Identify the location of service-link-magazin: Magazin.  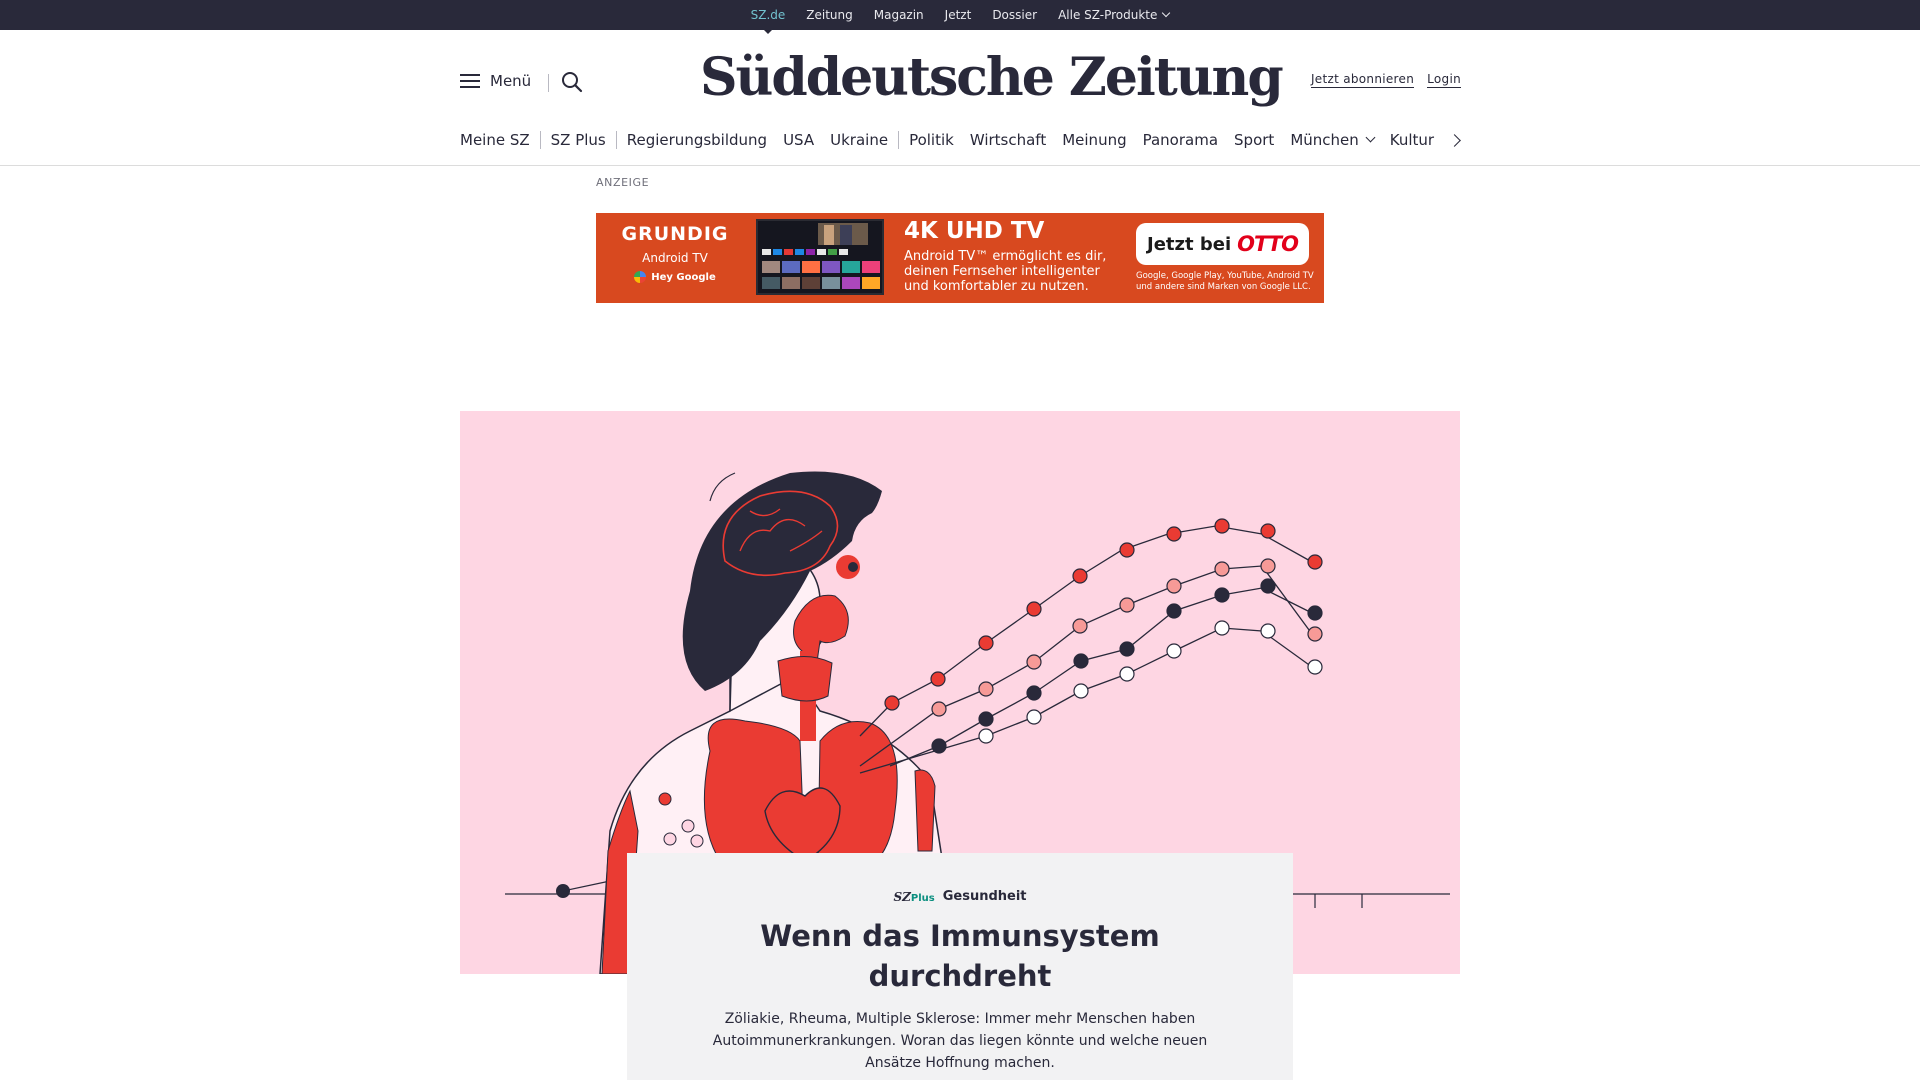
(899, 15).